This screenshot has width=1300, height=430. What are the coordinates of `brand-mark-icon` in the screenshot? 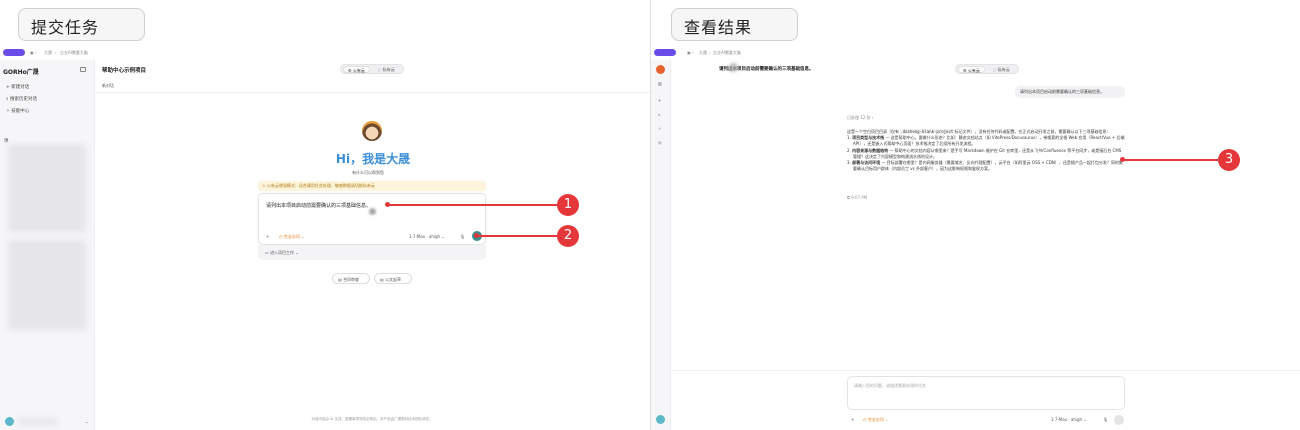 It's located at (660, 69).